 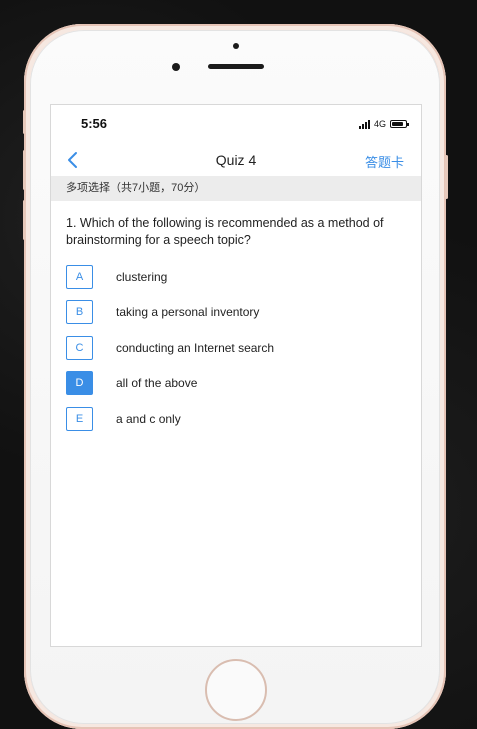 I want to click on earpiece-speaker, so click(x=236, y=66).